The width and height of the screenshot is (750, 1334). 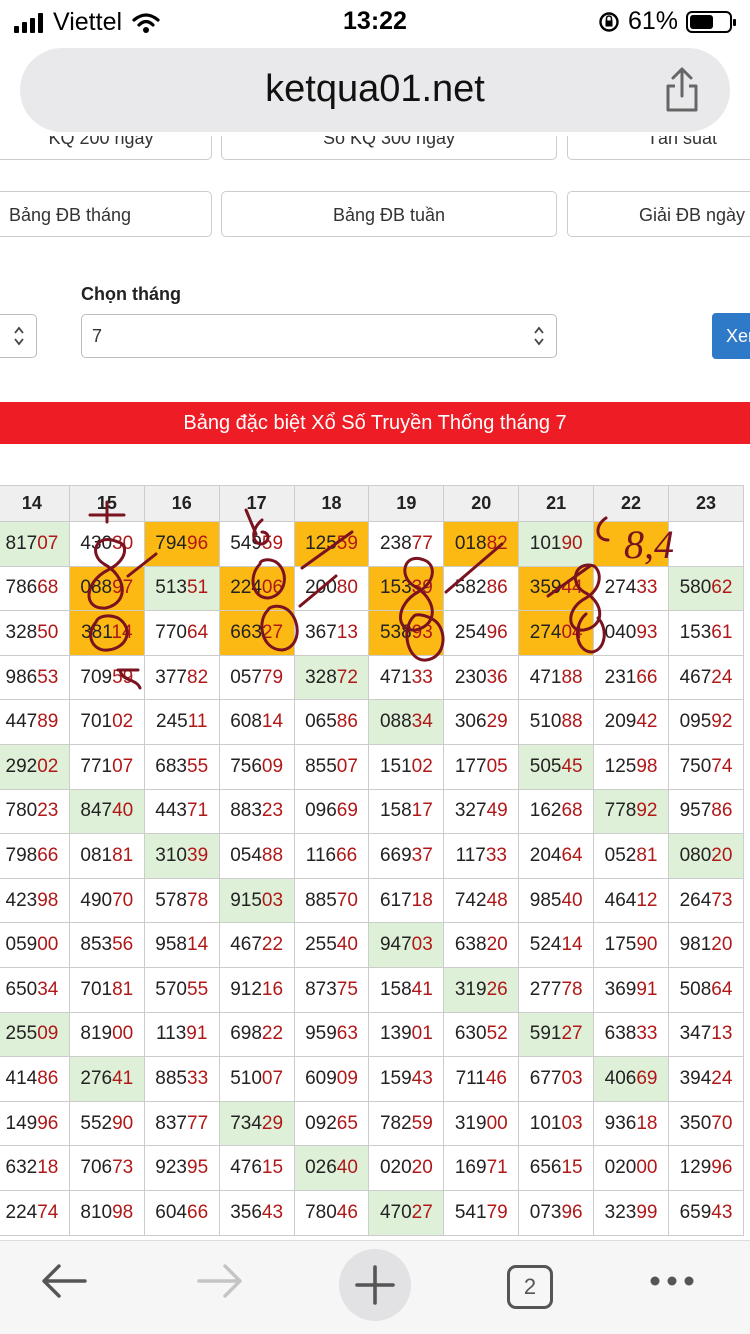 I want to click on column-header: 16, so click(x=181, y=503).